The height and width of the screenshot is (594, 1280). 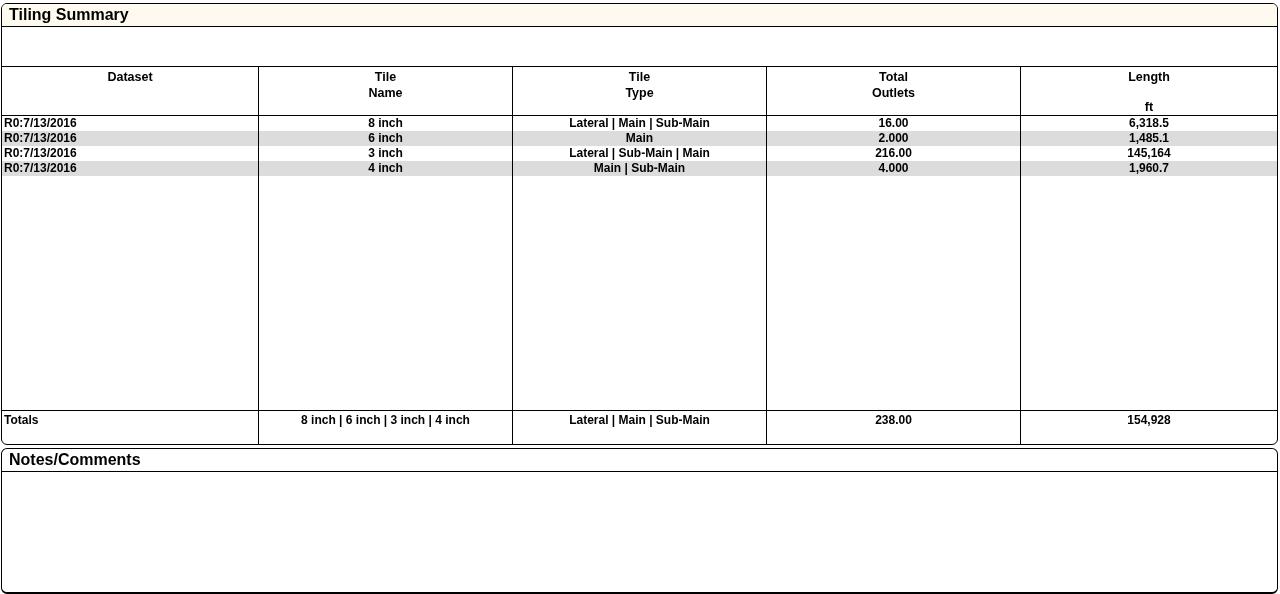 What do you see at coordinates (639, 419) in the screenshot?
I see `totals-cell: Lateral | Main | Sub-Main` at bounding box center [639, 419].